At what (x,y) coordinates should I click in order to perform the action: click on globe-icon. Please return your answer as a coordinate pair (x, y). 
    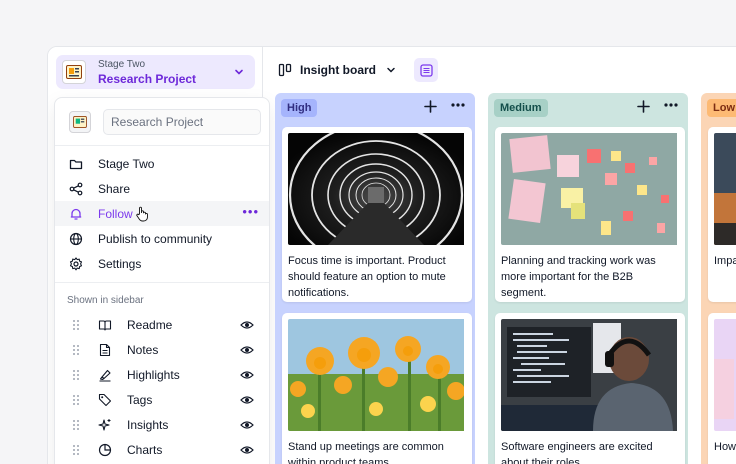
    Looking at the image, I should click on (76, 238).